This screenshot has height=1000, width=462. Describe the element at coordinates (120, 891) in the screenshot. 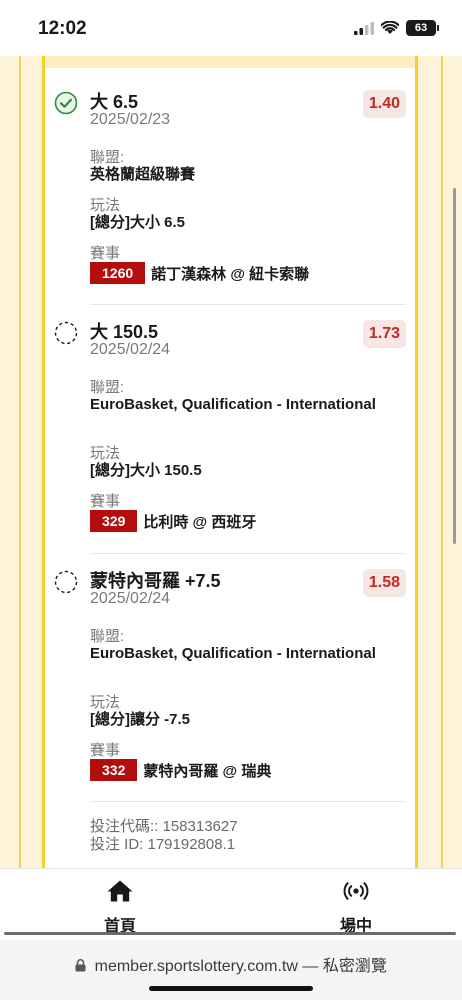

I see `home-icon` at that location.